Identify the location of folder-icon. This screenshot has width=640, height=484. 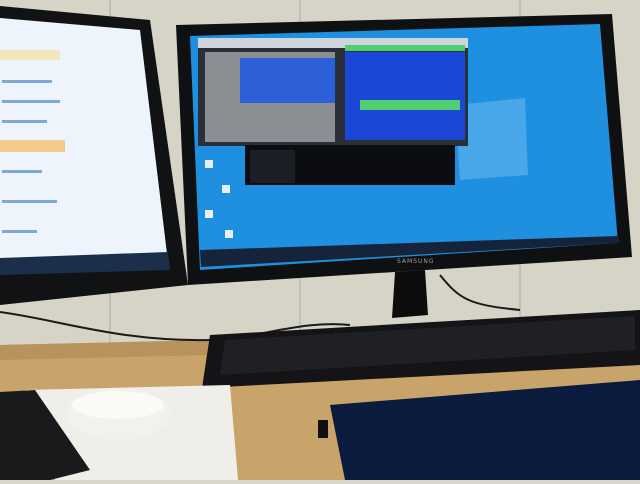
(209, 214).